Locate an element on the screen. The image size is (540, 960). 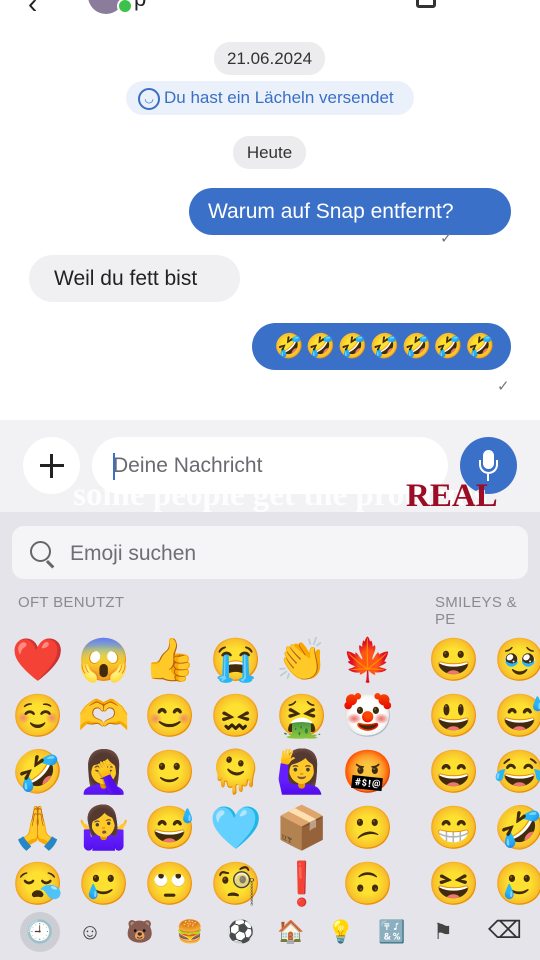
overlay-highlight: REAL is located at coordinates (452, 496).